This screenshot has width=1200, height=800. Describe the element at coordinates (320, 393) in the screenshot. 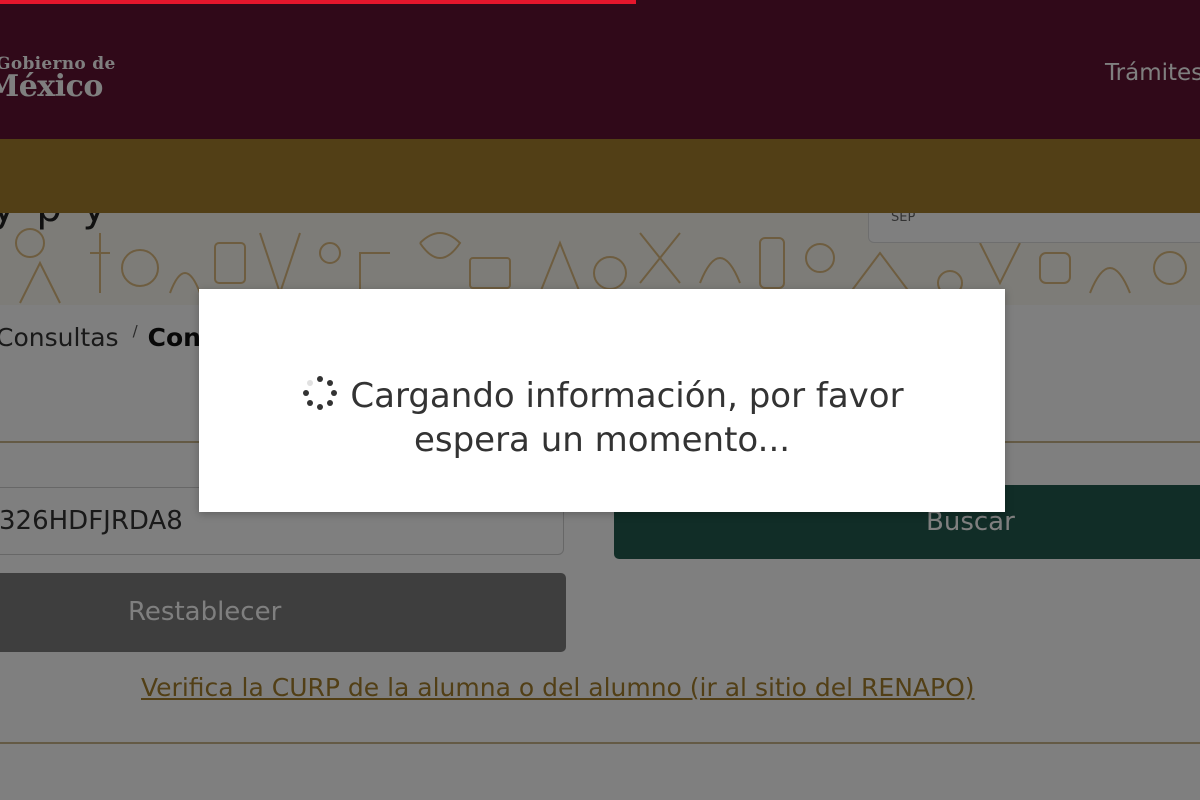

I see `spinner-icon` at that location.